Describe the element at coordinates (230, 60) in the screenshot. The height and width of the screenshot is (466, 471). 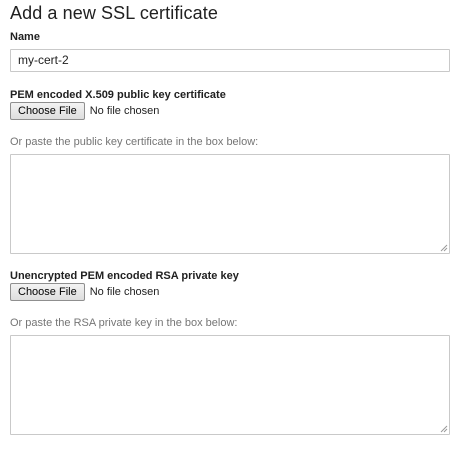
I see `name-input: my-cert-2` at that location.